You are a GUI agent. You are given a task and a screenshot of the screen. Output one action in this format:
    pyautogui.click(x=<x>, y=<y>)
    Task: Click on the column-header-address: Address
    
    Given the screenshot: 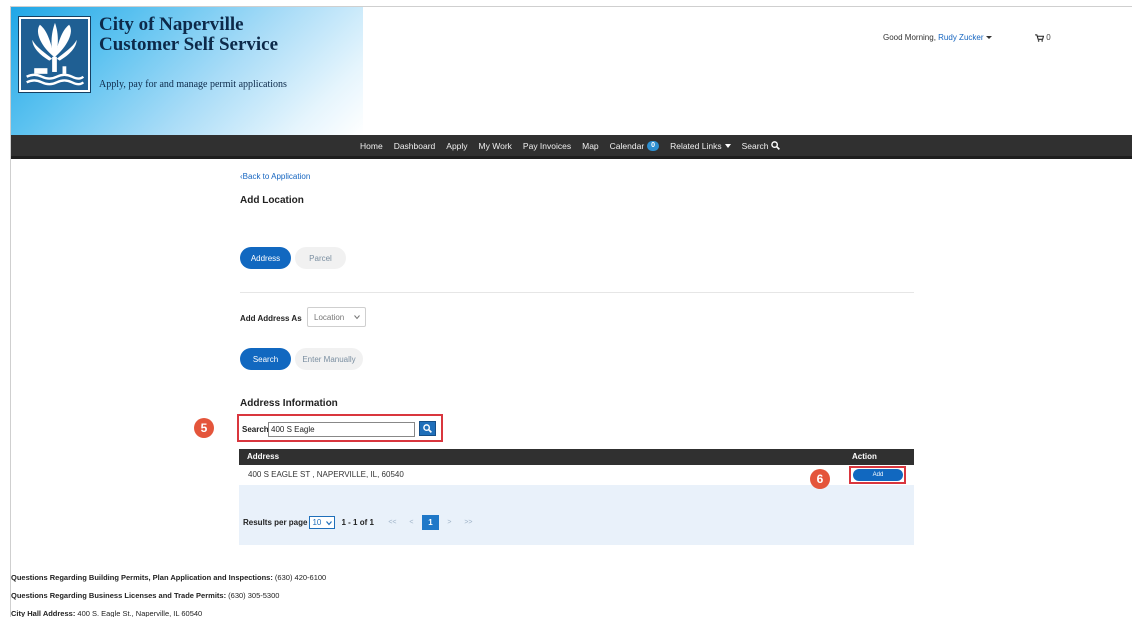 What is the action you would take?
    pyautogui.click(x=263, y=456)
    